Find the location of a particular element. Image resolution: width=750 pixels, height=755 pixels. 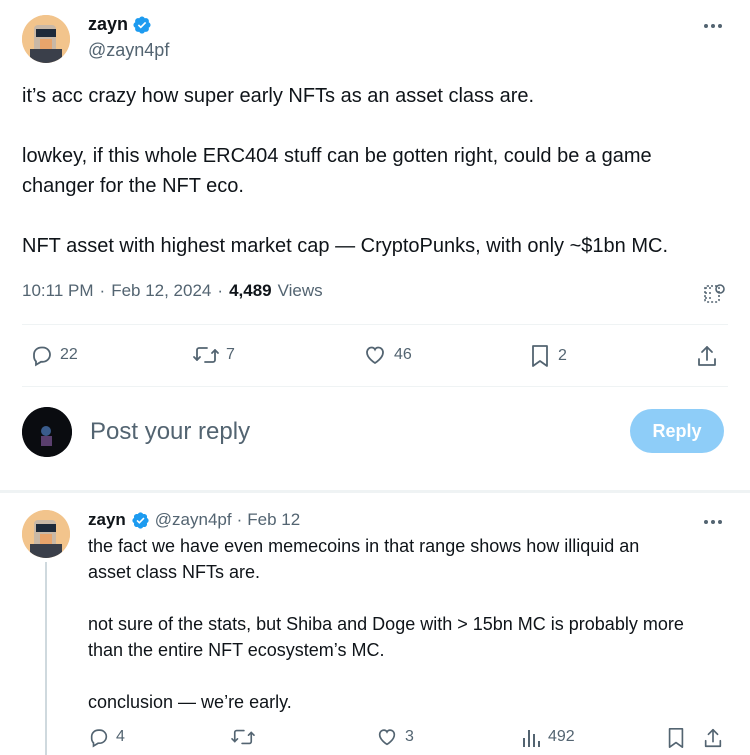

tweet-date: Feb 12, 2024 is located at coordinates (161, 291).